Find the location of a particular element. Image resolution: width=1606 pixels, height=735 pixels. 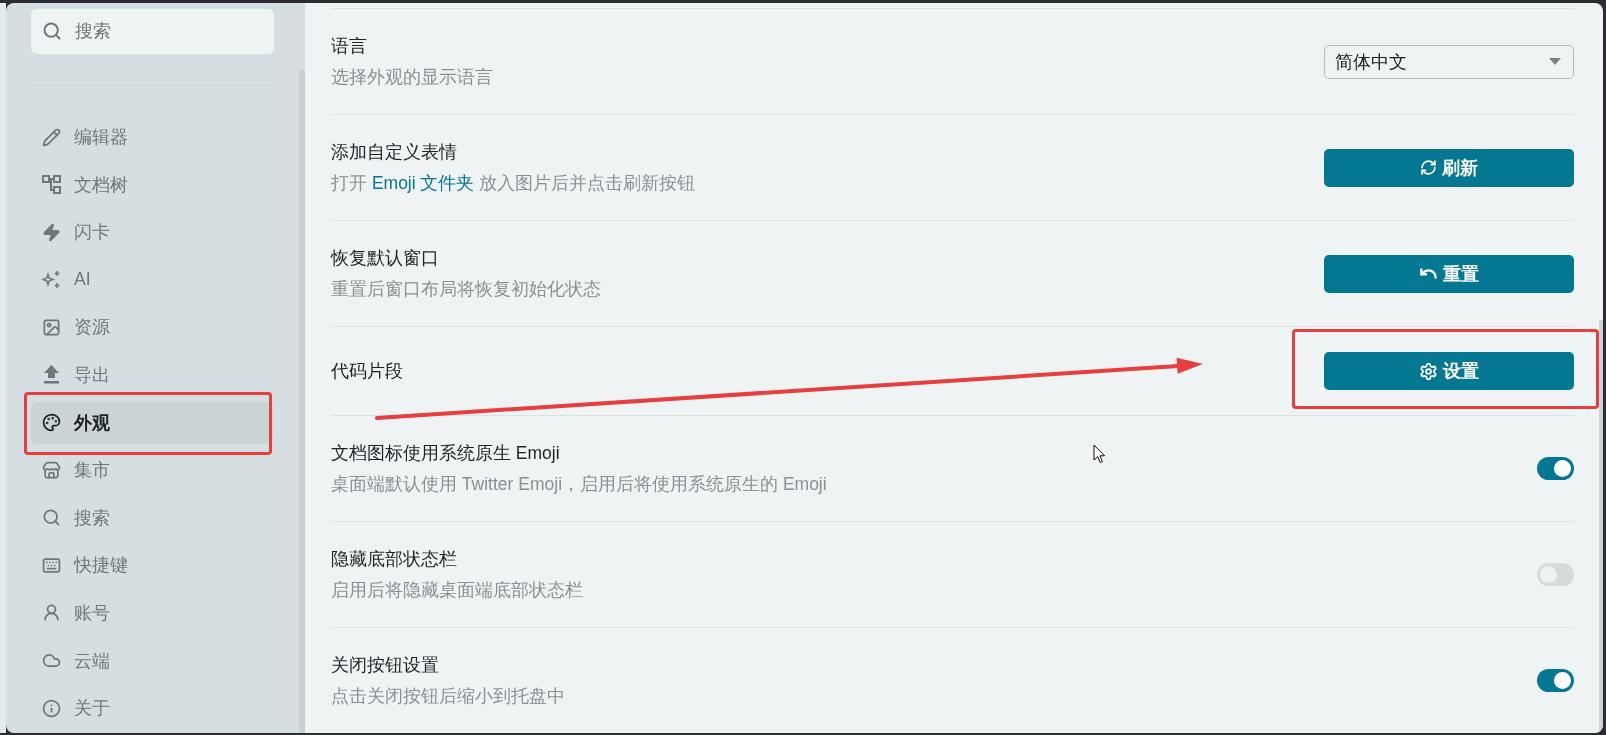

setting-title: 添加自定义表情 is located at coordinates (394, 152).